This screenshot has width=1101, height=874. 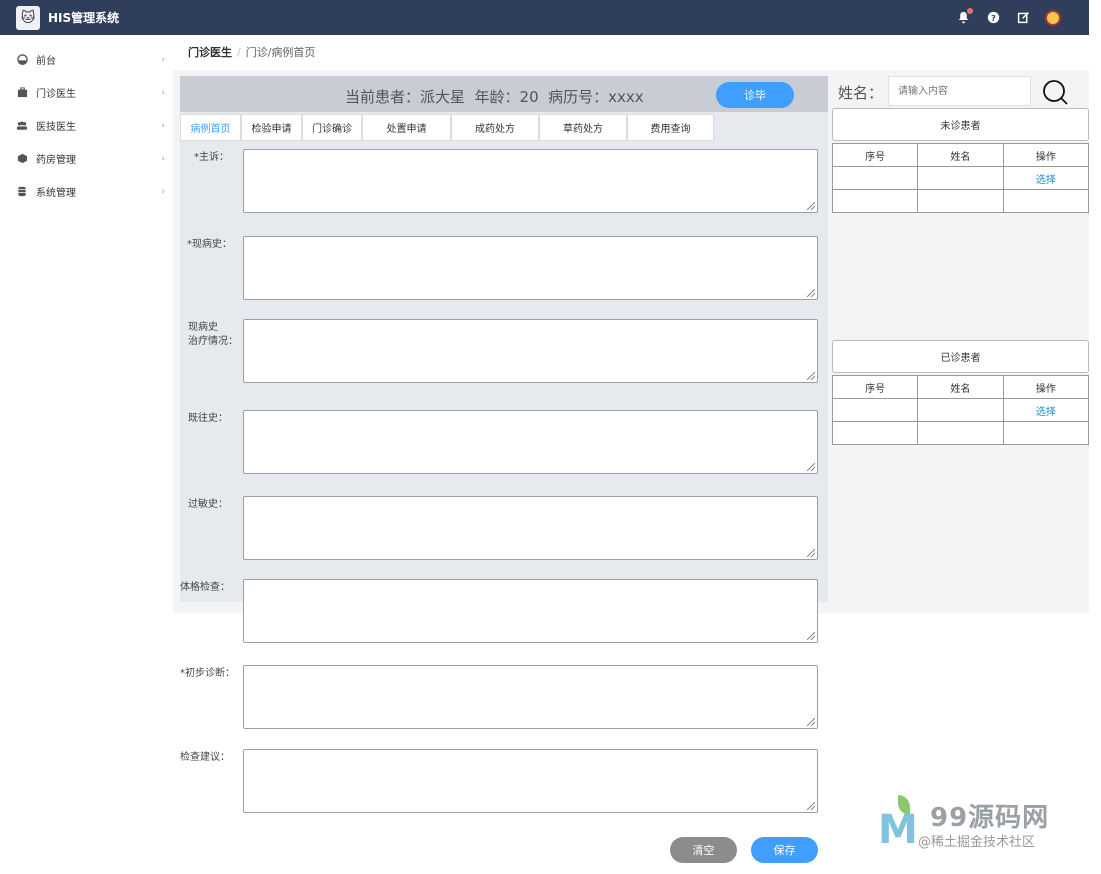 I want to click on present-illness-treatment-input, so click(x=530, y=351).